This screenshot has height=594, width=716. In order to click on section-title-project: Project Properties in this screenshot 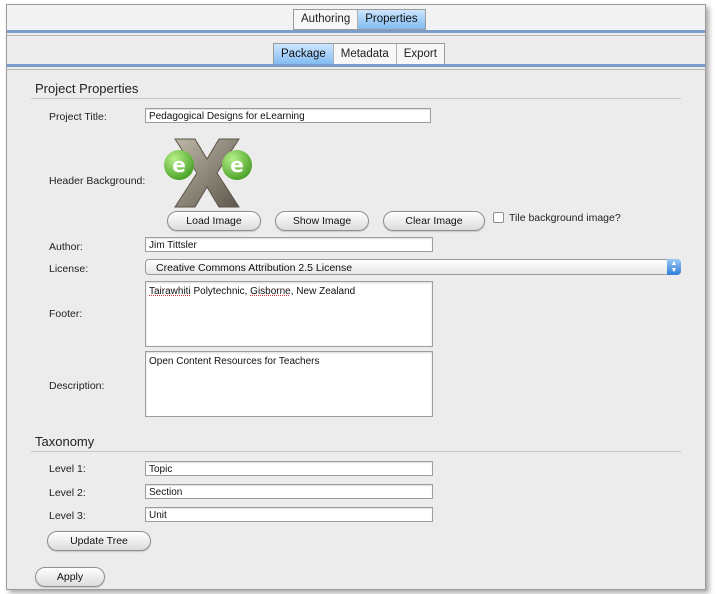, I will do `click(87, 88)`.